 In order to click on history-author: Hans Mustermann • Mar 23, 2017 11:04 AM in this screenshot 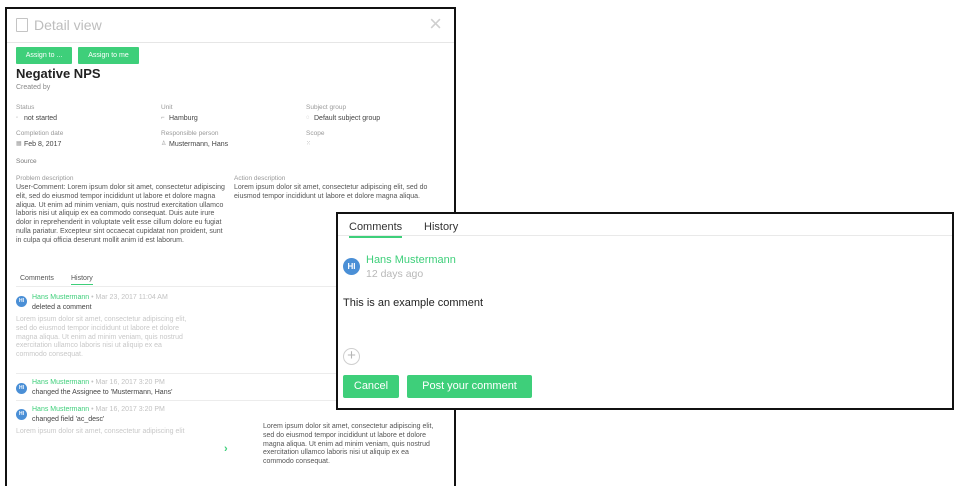, I will do `click(100, 297)`.